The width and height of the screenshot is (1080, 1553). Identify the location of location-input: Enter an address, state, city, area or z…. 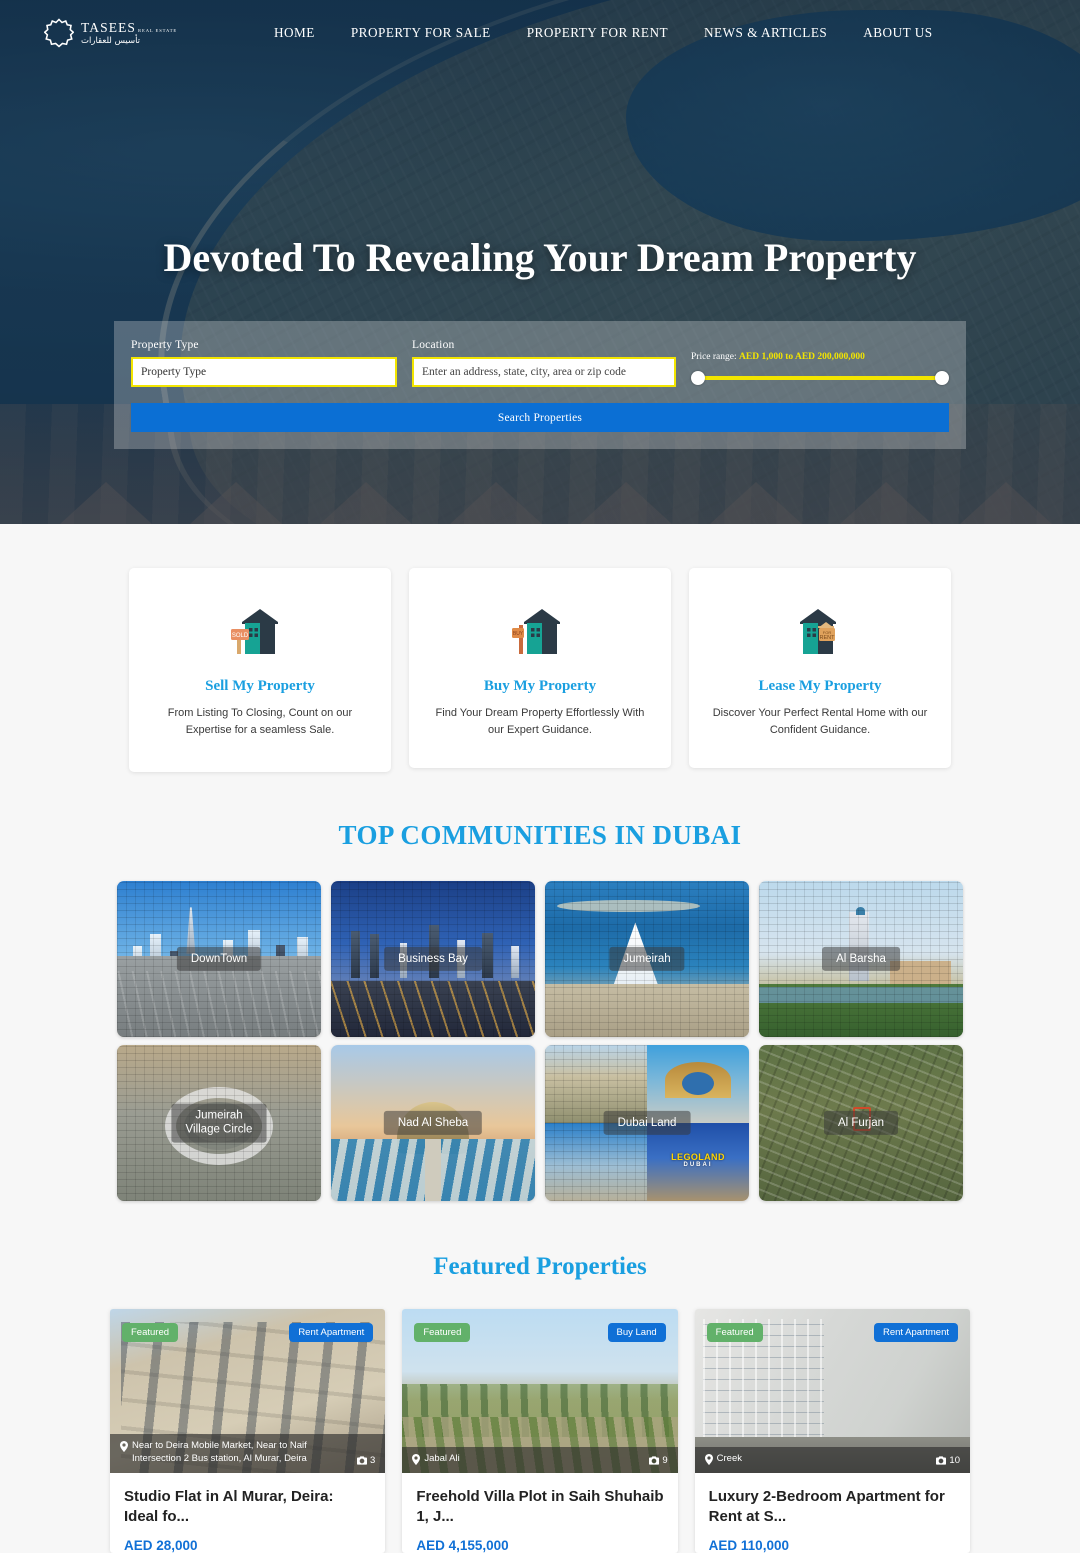
(544, 372).